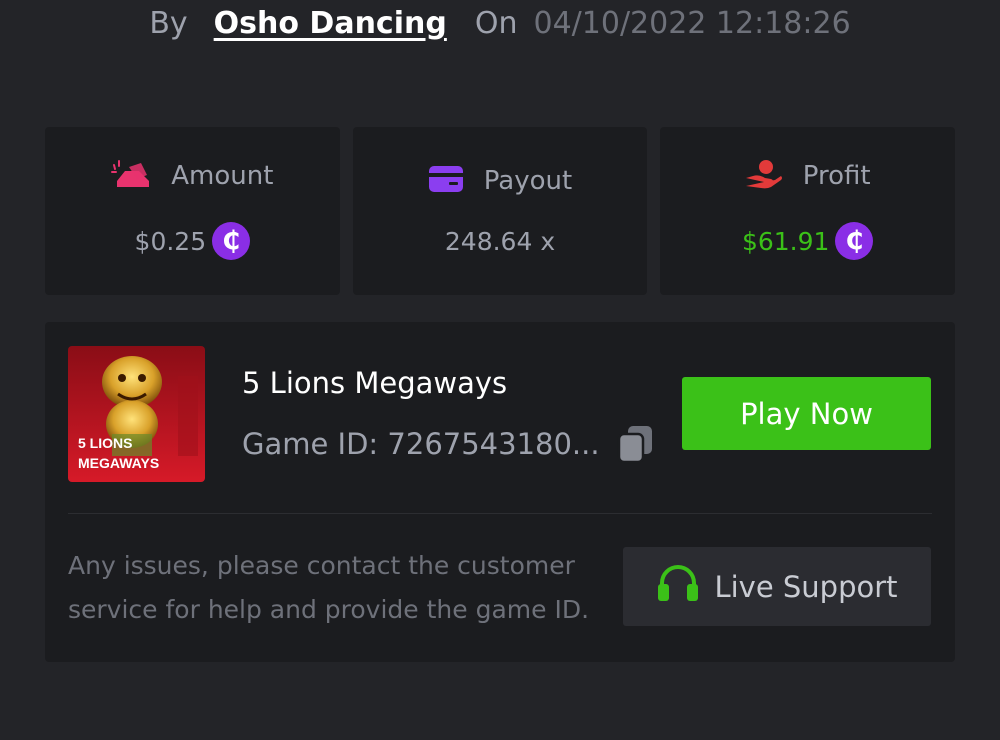  What do you see at coordinates (374, 383) in the screenshot?
I see `game-title: 5 Lions Megaways` at bounding box center [374, 383].